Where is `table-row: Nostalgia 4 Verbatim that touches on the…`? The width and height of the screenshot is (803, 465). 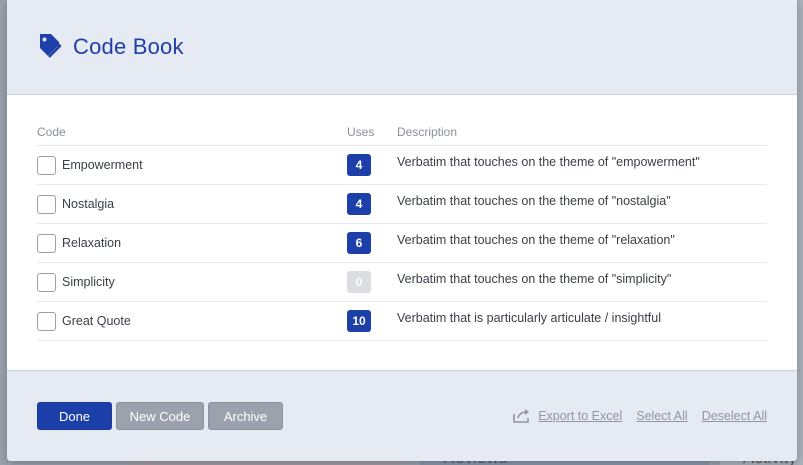 table-row: Nostalgia 4 Verbatim that touches on the… is located at coordinates (402, 204).